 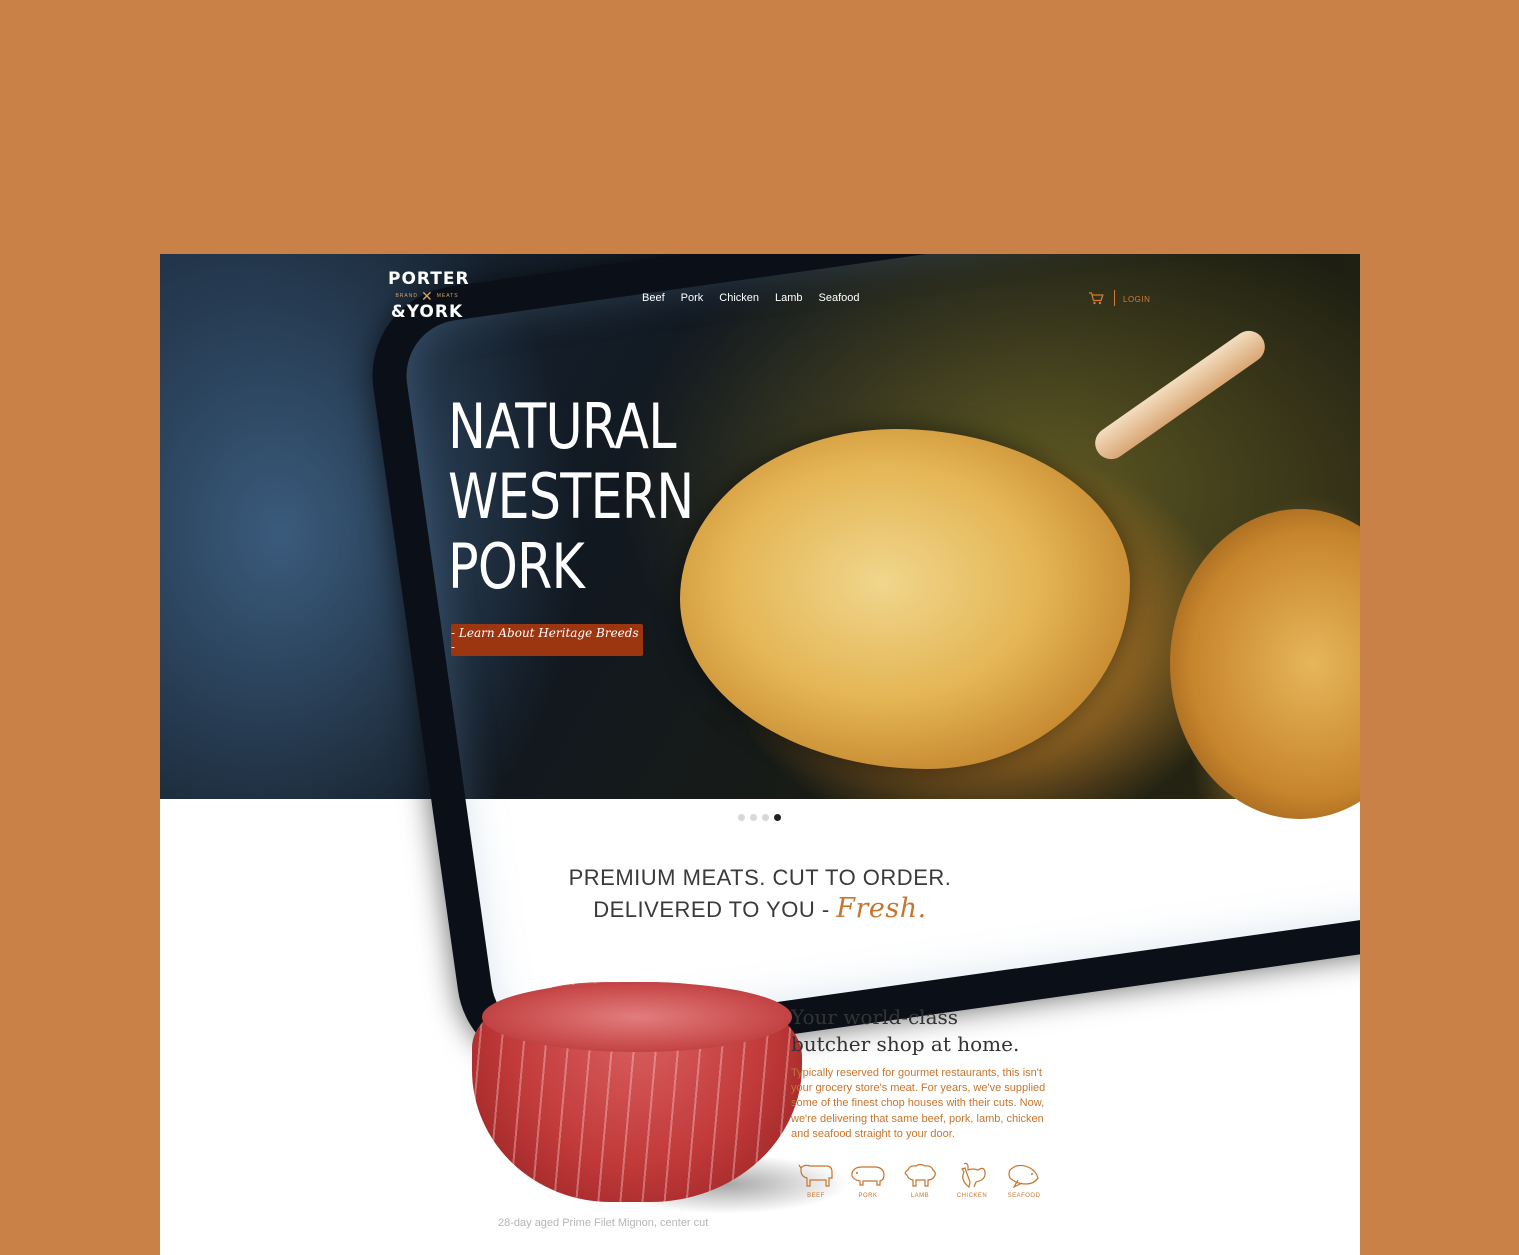 I want to click on category-chicken: CHICKEN, so click(x=972, y=1179).